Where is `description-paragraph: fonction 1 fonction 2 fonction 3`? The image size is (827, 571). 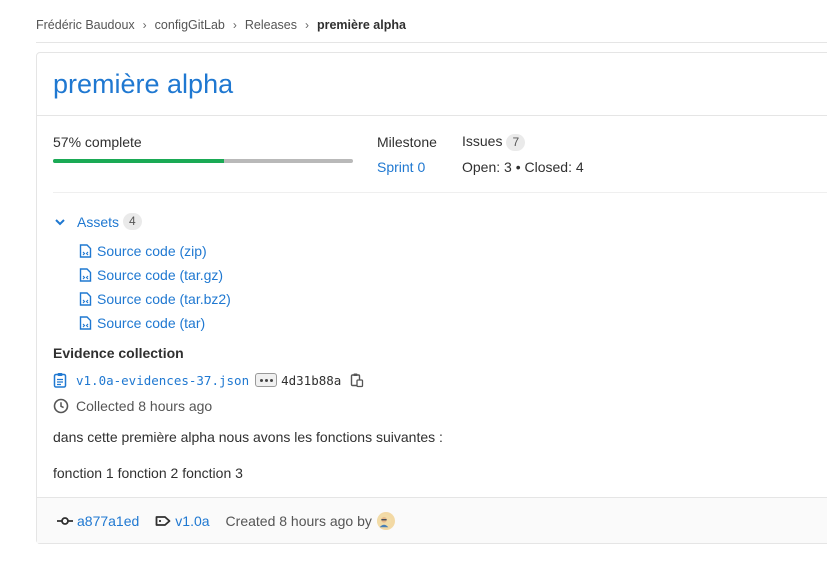
description-paragraph: fonction 1 fonction 2 fonction 3 is located at coordinates (148, 473).